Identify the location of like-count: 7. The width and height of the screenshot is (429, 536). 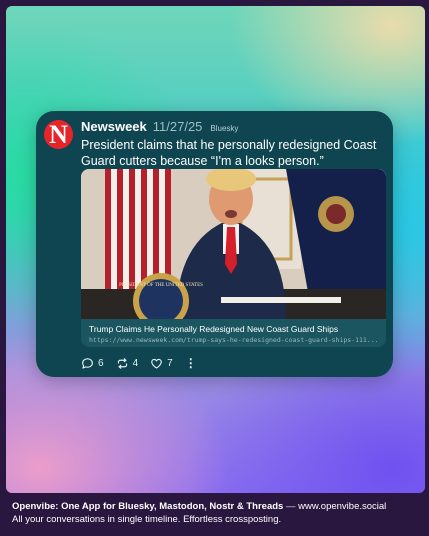
(170, 363).